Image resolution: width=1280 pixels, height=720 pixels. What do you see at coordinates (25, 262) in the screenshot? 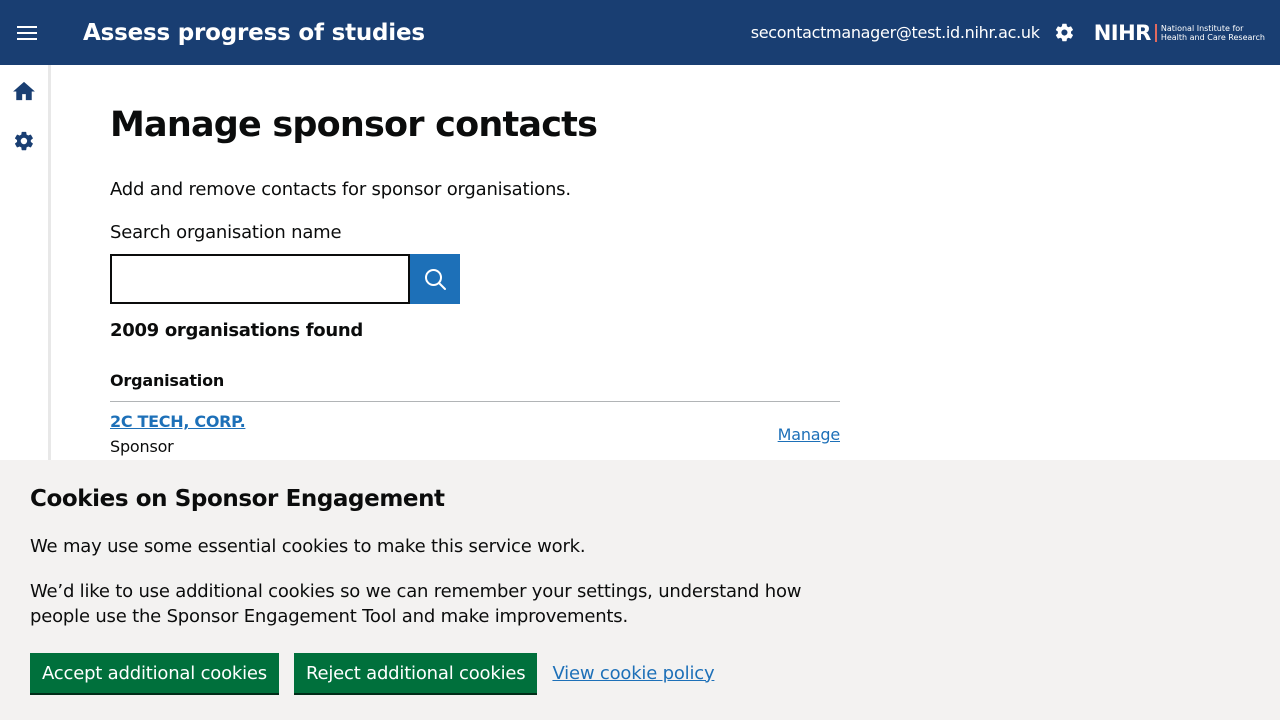
I see `side-nav` at bounding box center [25, 262].